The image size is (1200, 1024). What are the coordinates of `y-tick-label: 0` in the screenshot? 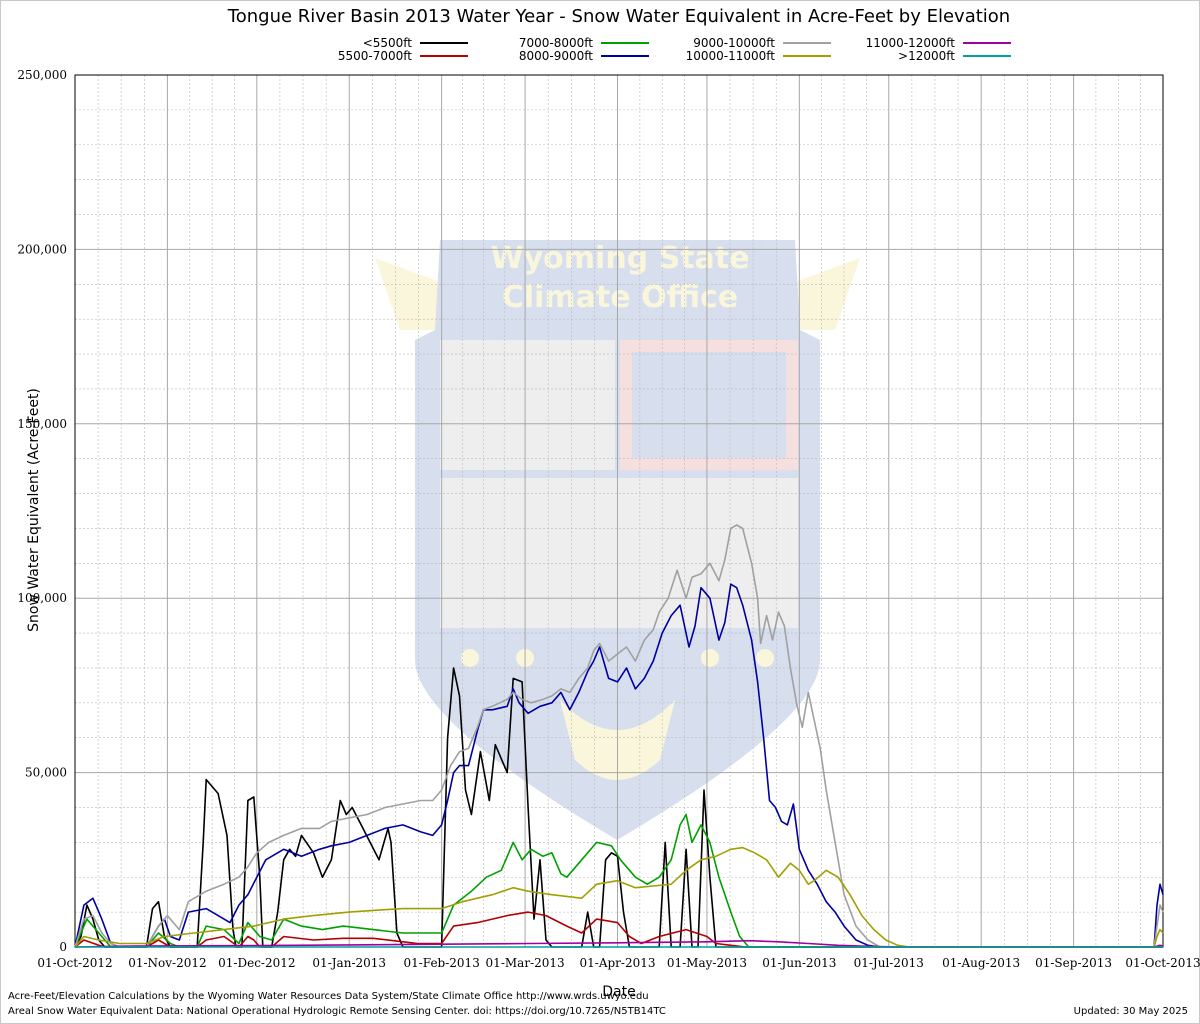 It's located at (63, 947).